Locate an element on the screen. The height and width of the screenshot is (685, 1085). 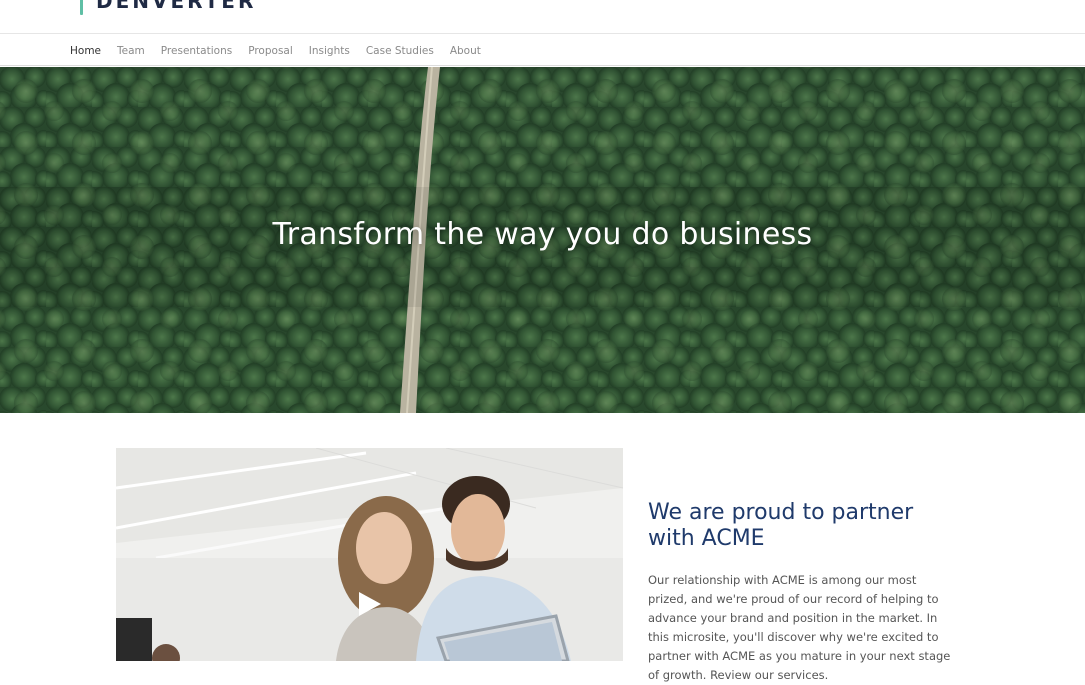
brand-name: DENVERTER is located at coordinates (176, 6).